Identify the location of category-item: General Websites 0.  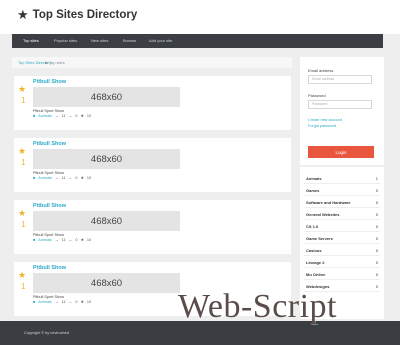
(342, 214).